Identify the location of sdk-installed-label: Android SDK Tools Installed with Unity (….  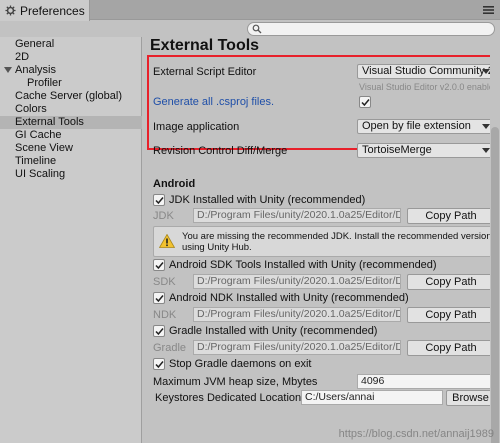
(303, 265).